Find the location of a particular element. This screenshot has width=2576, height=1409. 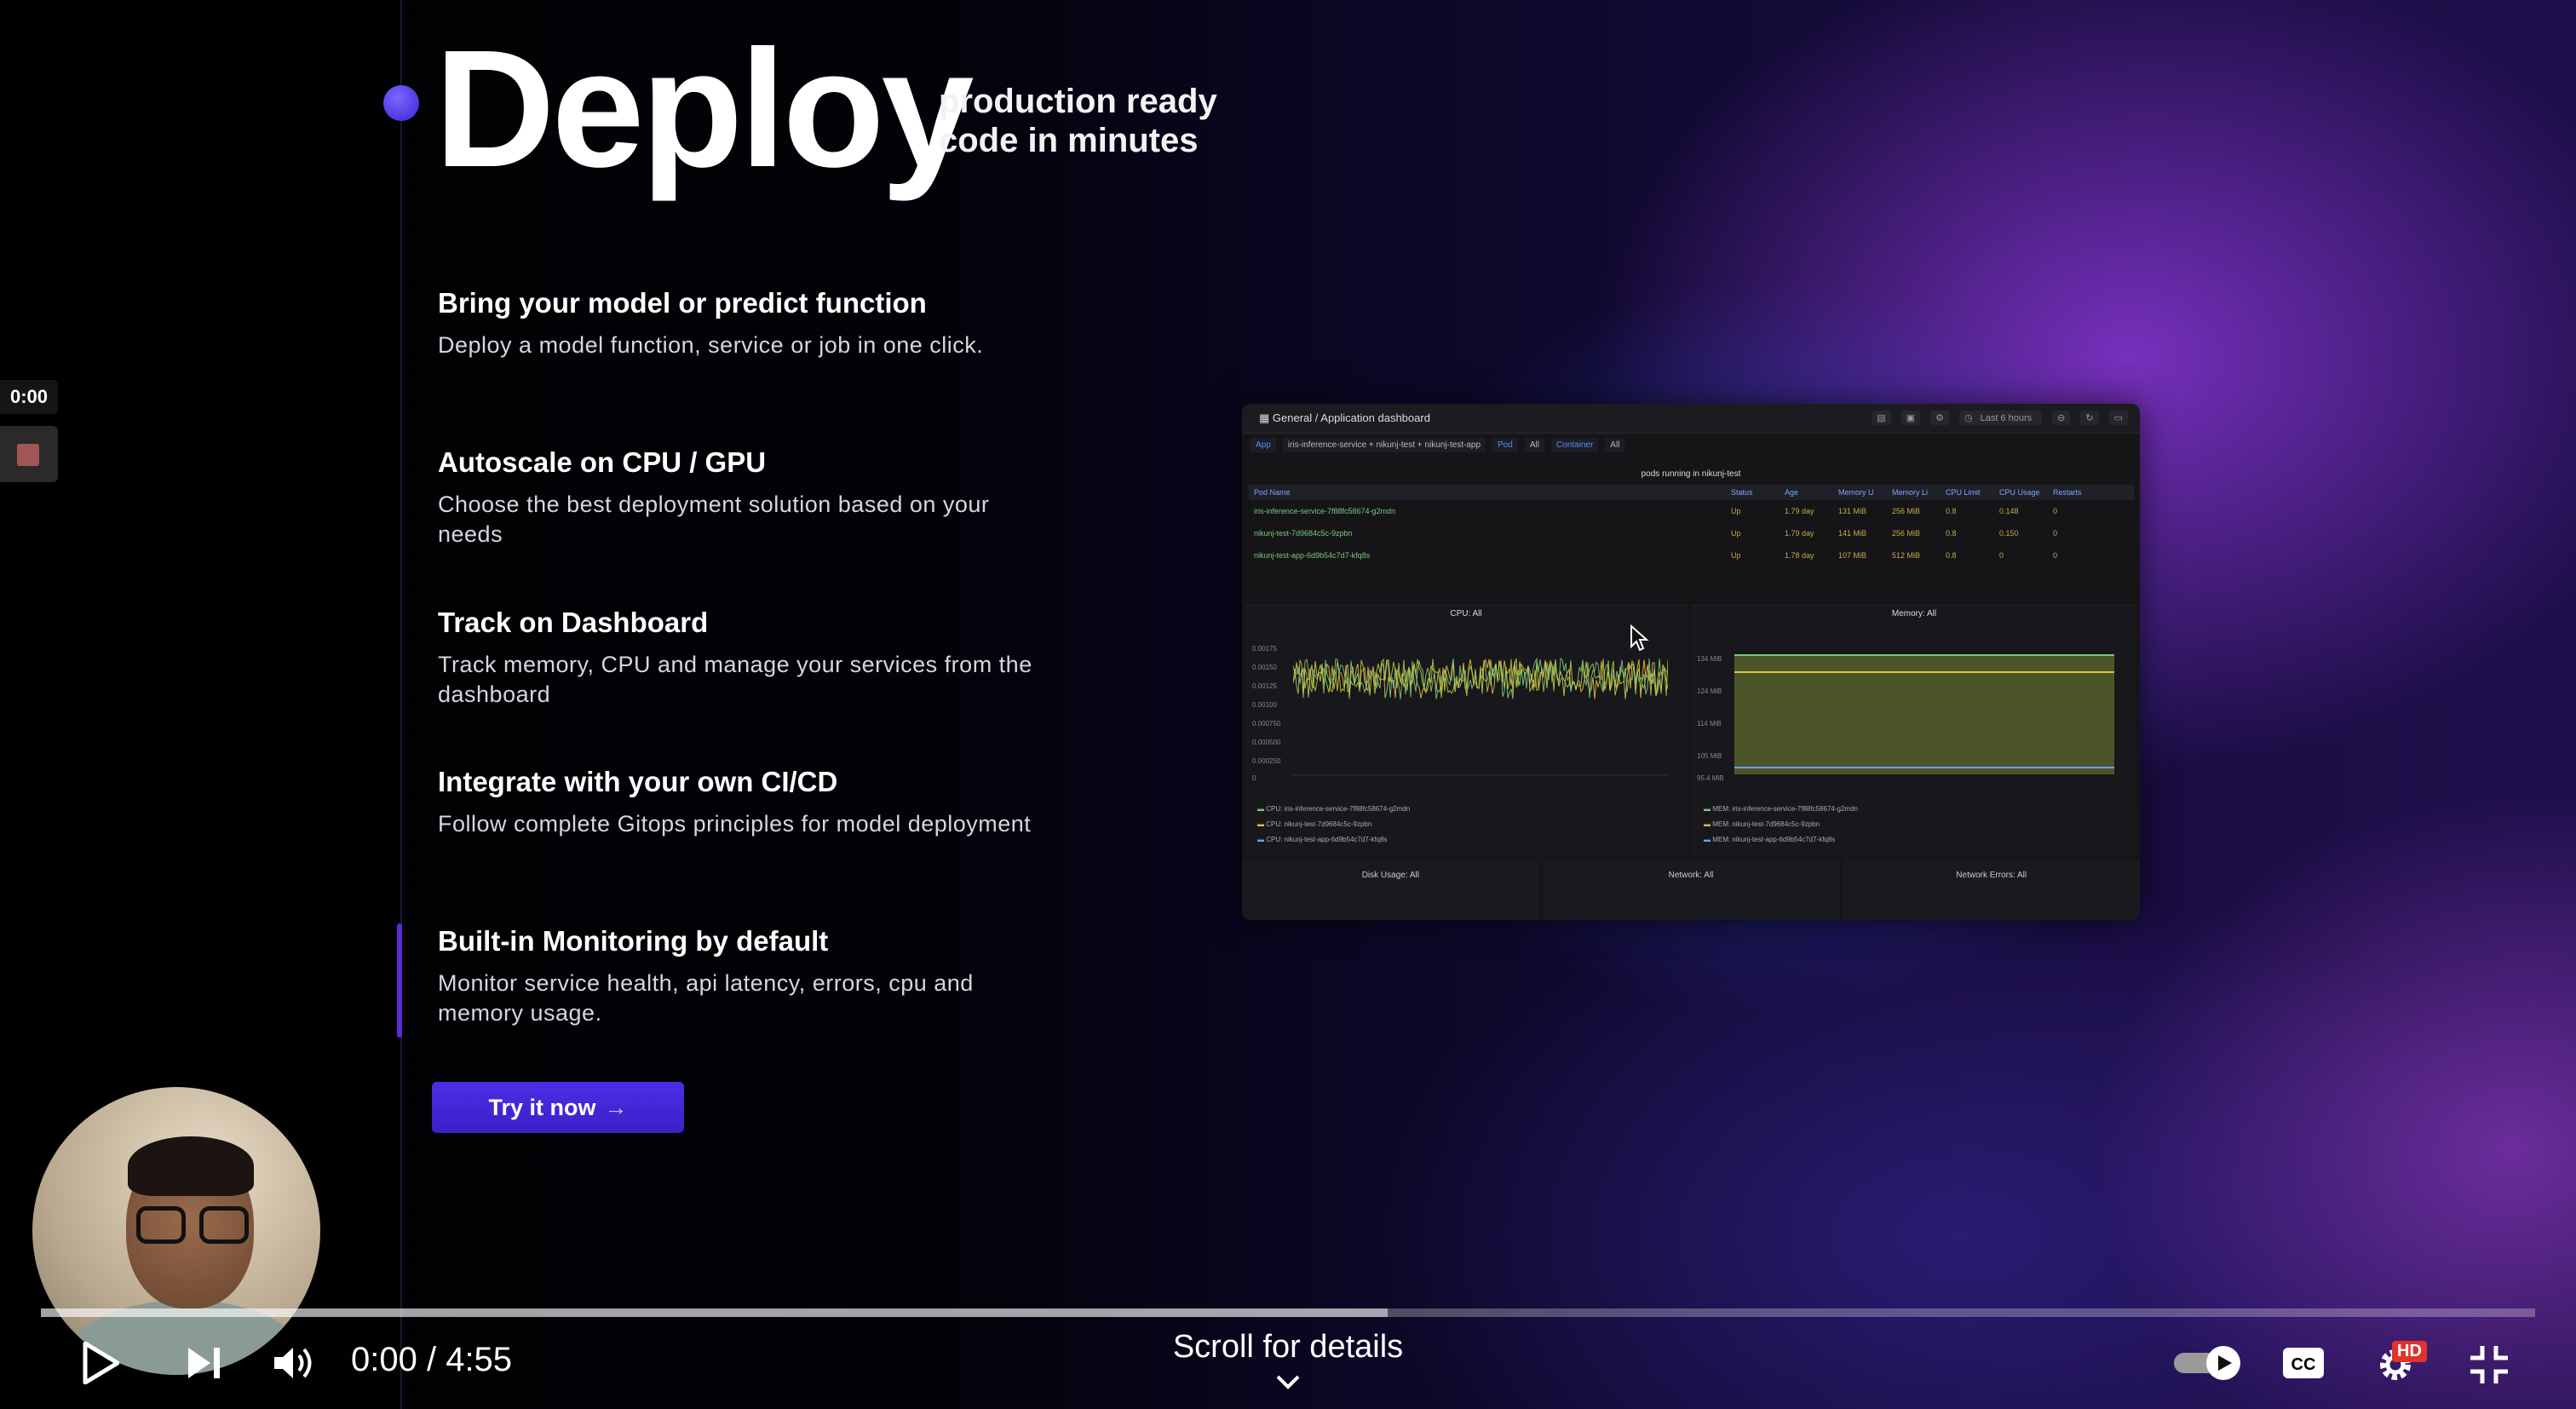

stop-button is located at coordinates (29, 454).